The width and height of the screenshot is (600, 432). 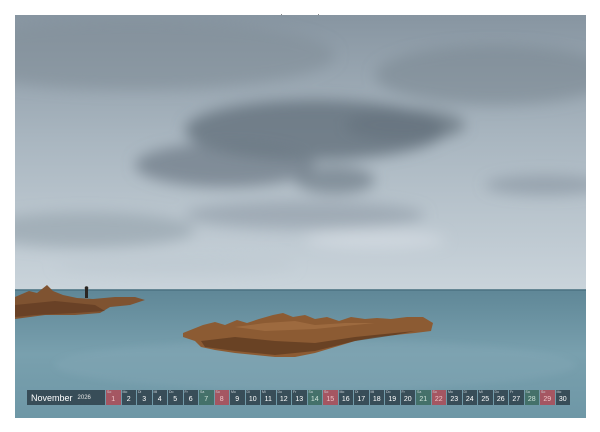 I want to click on day-cell: Mi 4, so click(x=159, y=397).